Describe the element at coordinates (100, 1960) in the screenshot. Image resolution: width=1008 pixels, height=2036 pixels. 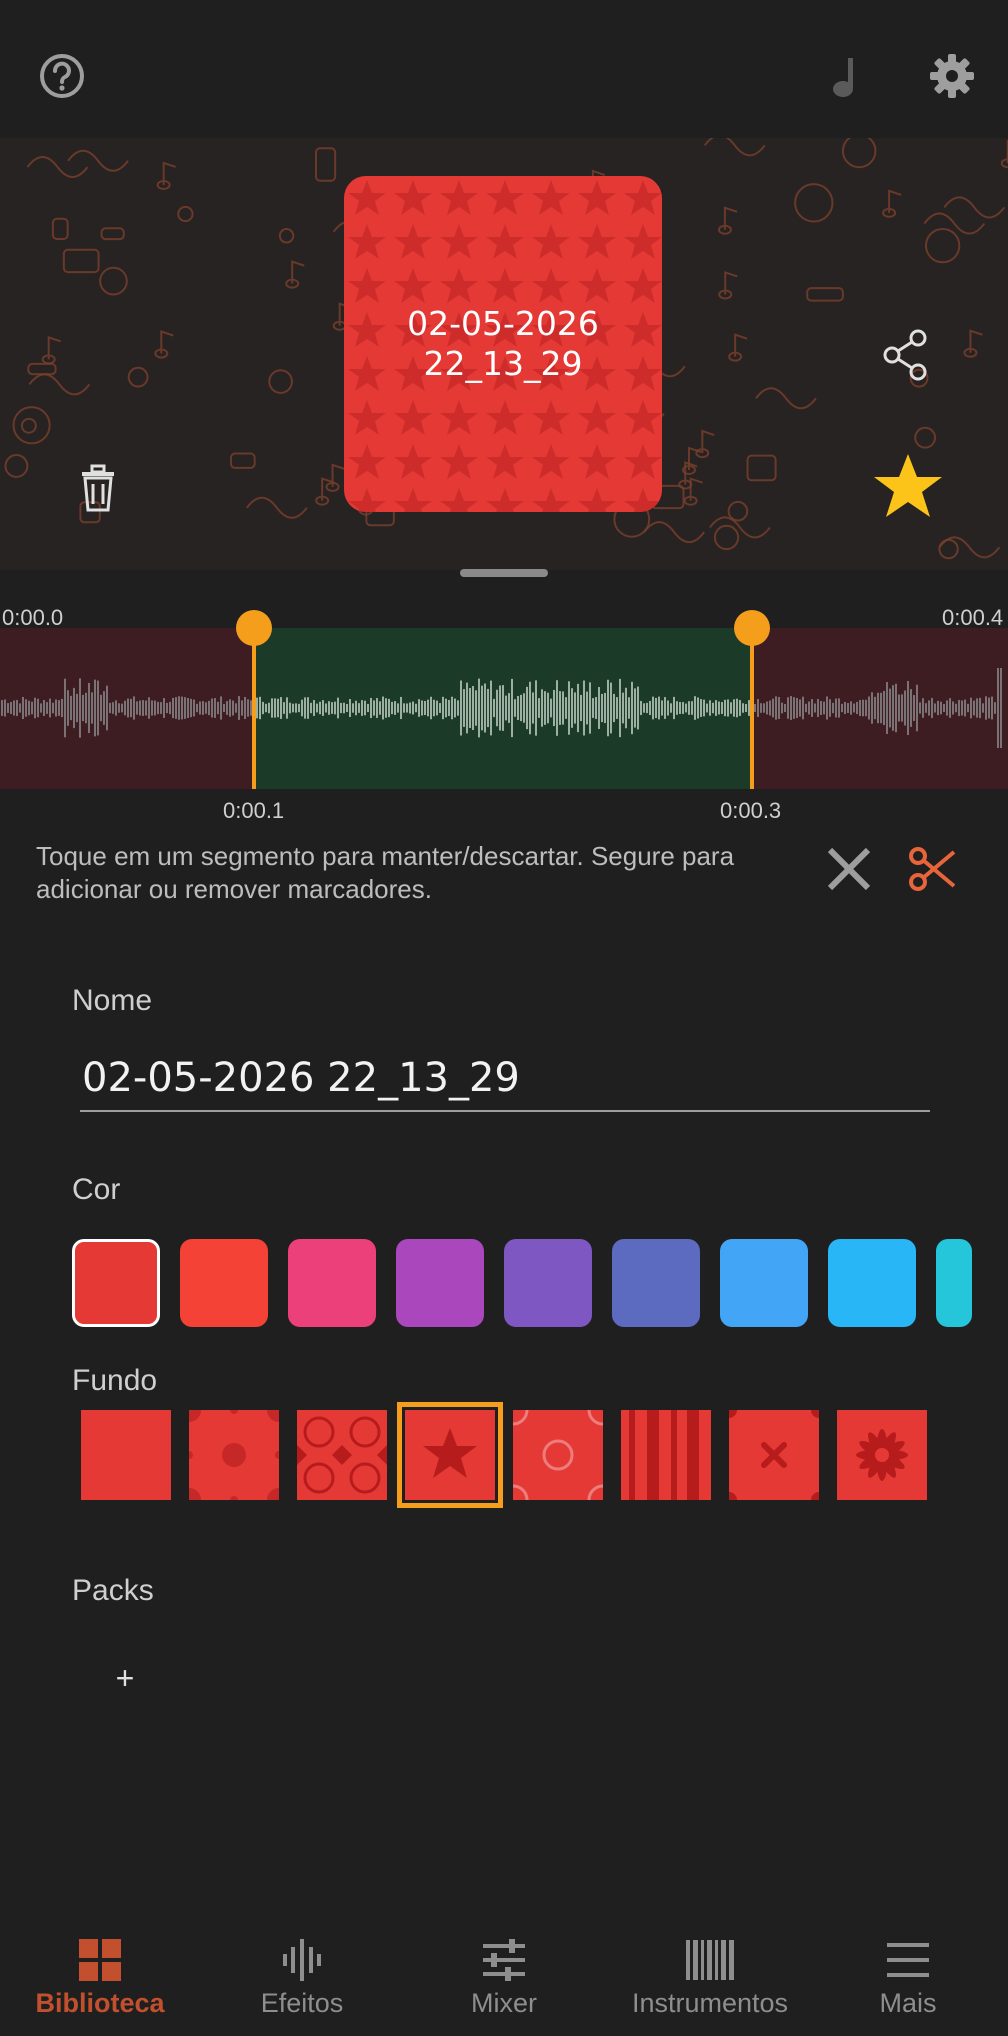
I see `grid-icon` at that location.